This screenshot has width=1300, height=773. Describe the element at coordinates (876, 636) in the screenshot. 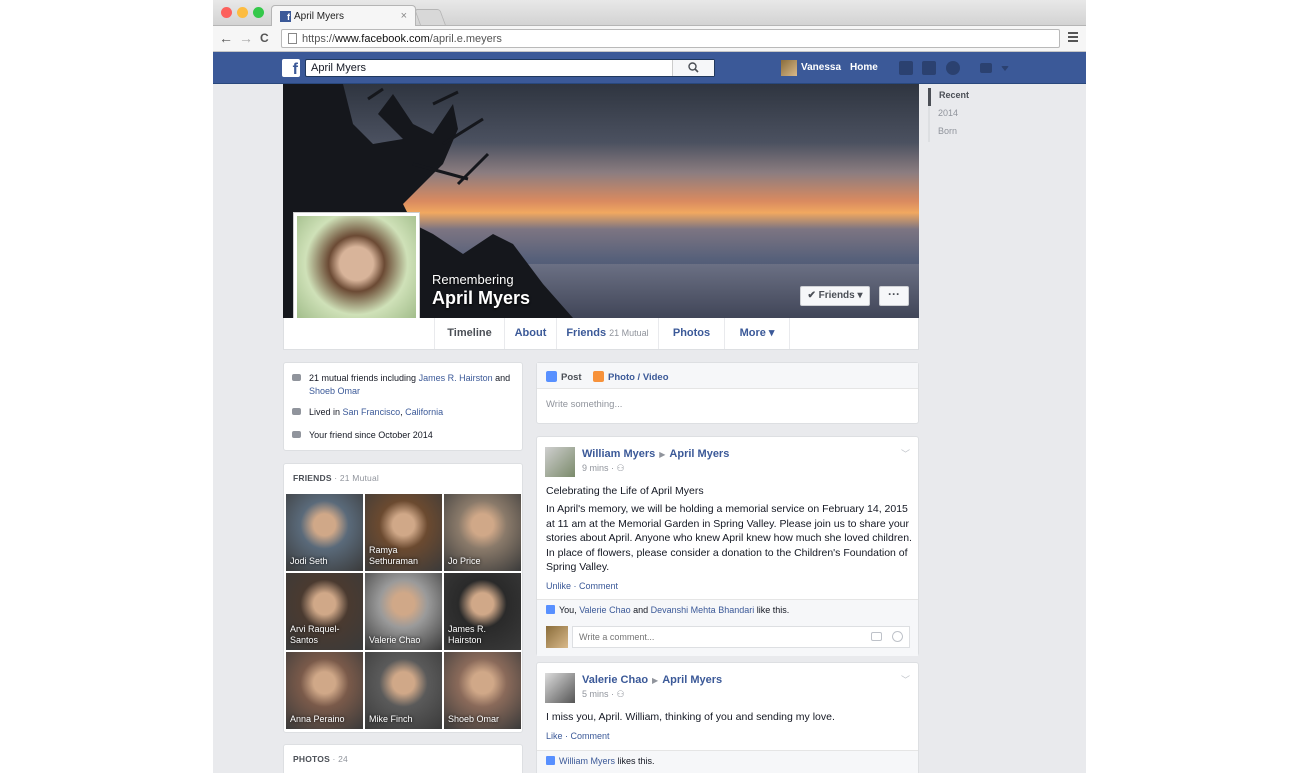

I see `camera-icon` at that location.